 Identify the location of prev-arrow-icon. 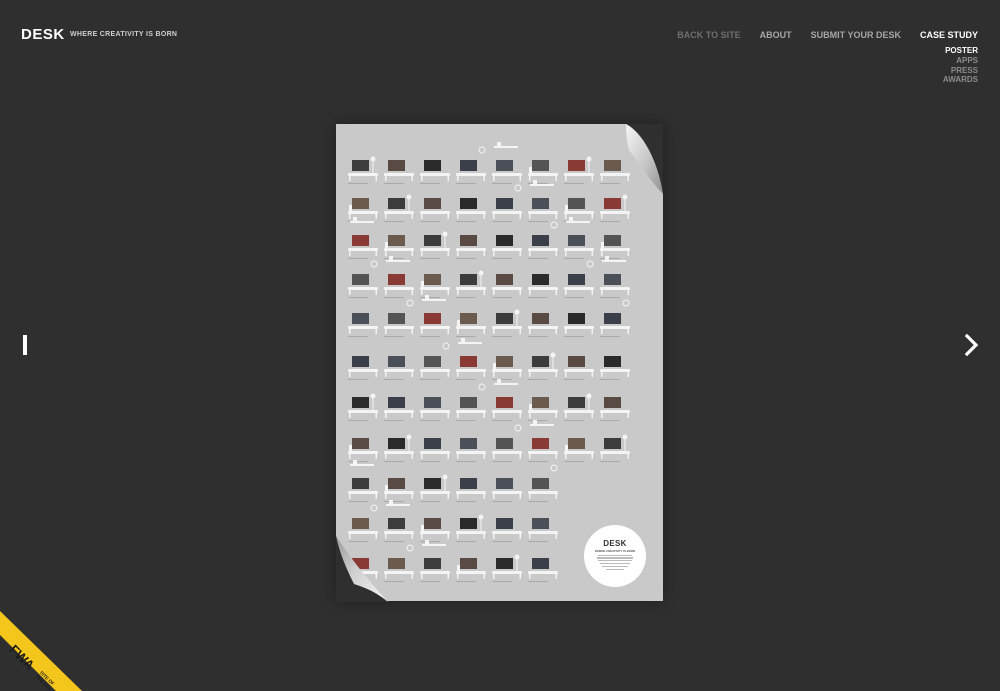
(25, 345).